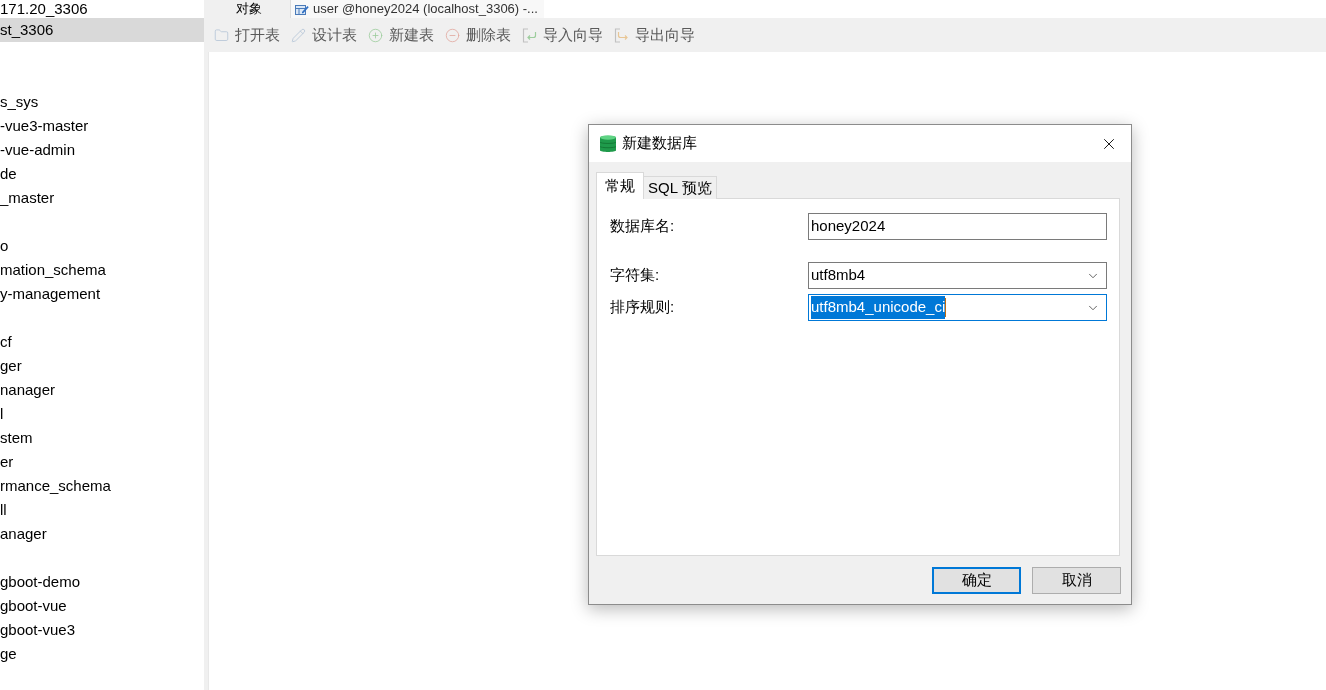 This screenshot has height=690, width=1326. What do you see at coordinates (302, 9) in the screenshot?
I see `table-pencil-icon` at bounding box center [302, 9].